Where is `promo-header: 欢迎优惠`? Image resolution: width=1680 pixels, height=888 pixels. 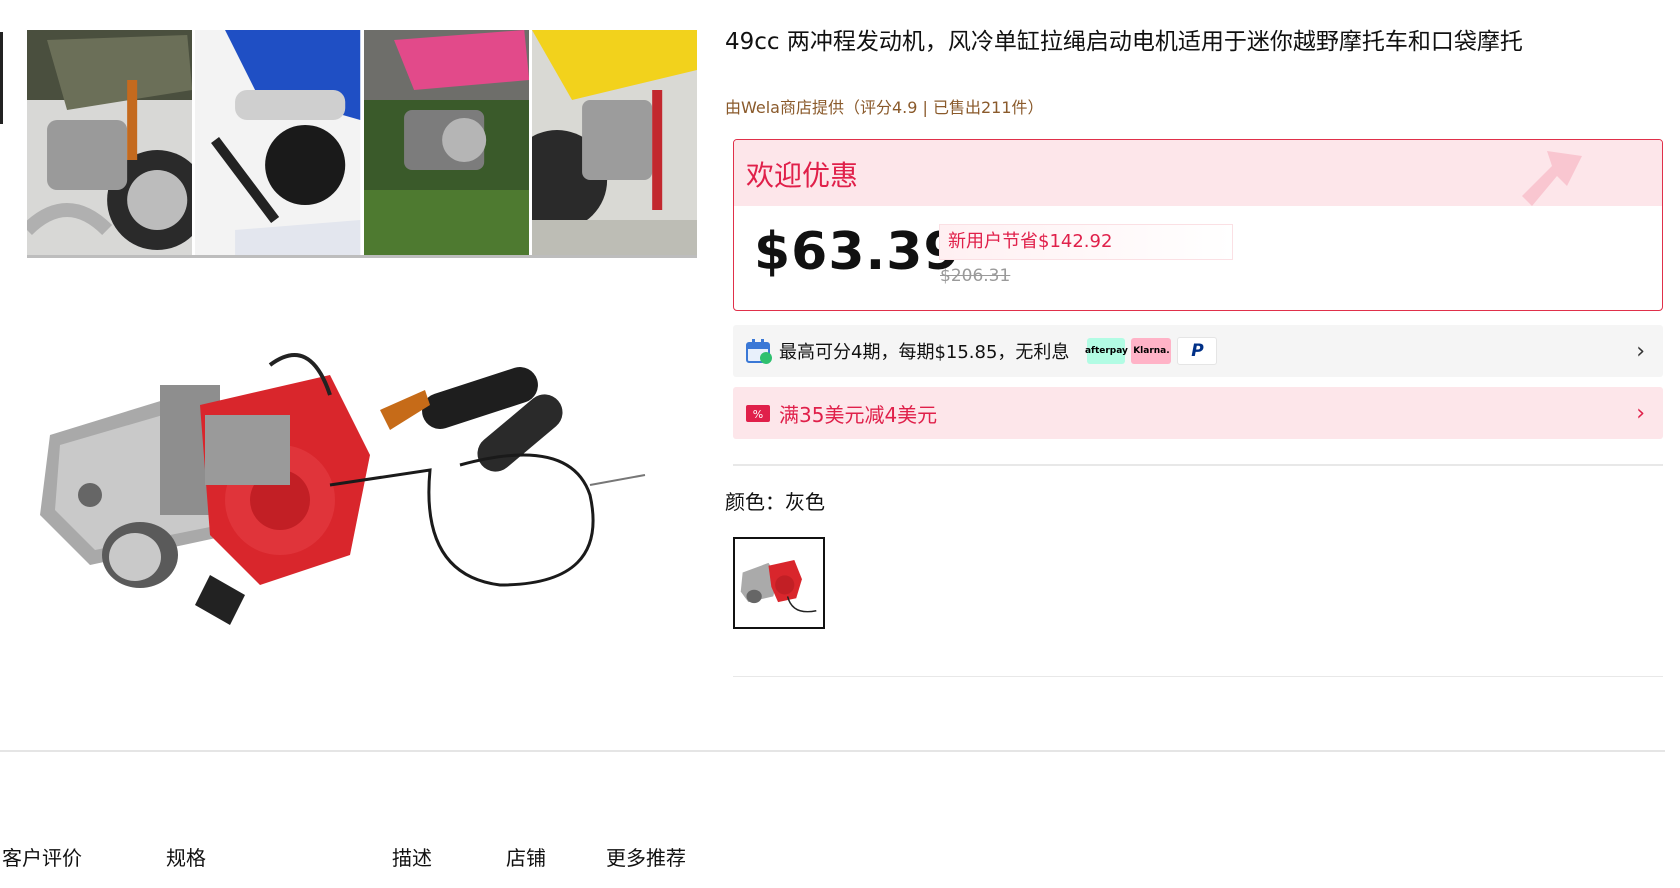 promo-header: 欢迎优惠 is located at coordinates (1198, 173).